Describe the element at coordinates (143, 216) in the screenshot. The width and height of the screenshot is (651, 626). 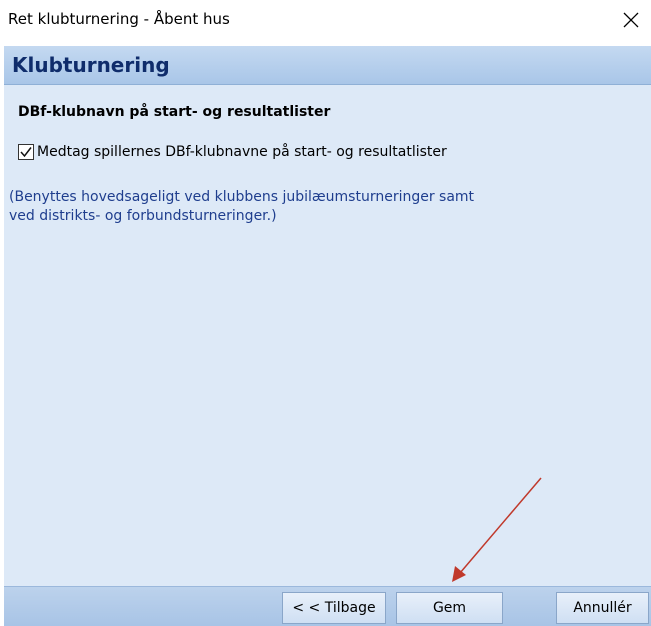
I see `info-note-line-2: ved distrikts- og forbundsturneringer.)` at that location.